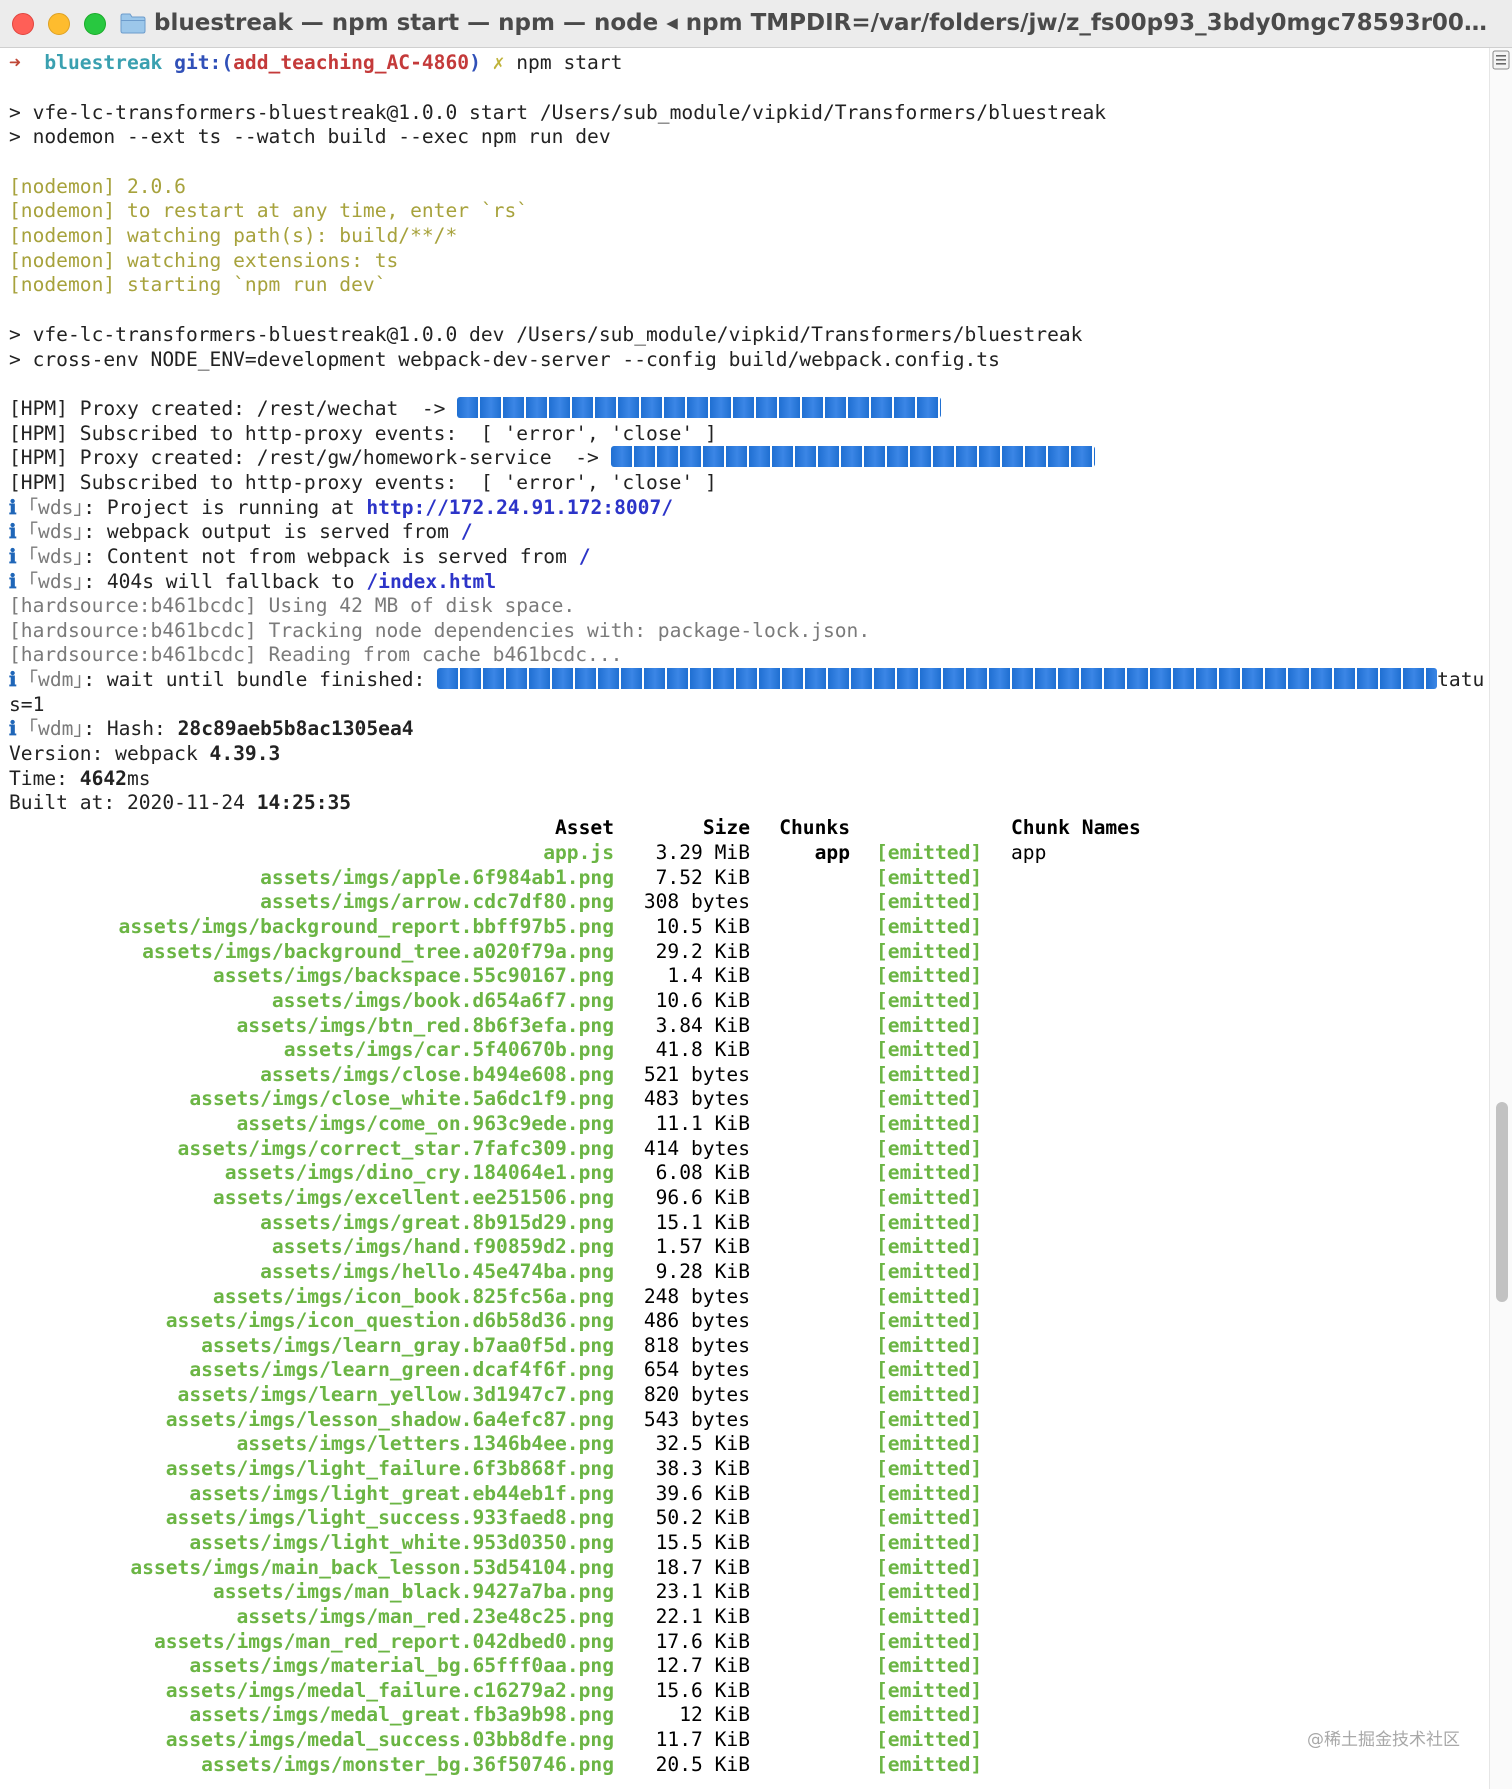 This screenshot has width=1512, height=1789. Describe the element at coordinates (696, 1321) in the screenshot. I see `asset-size: 486 bytes` at that location.